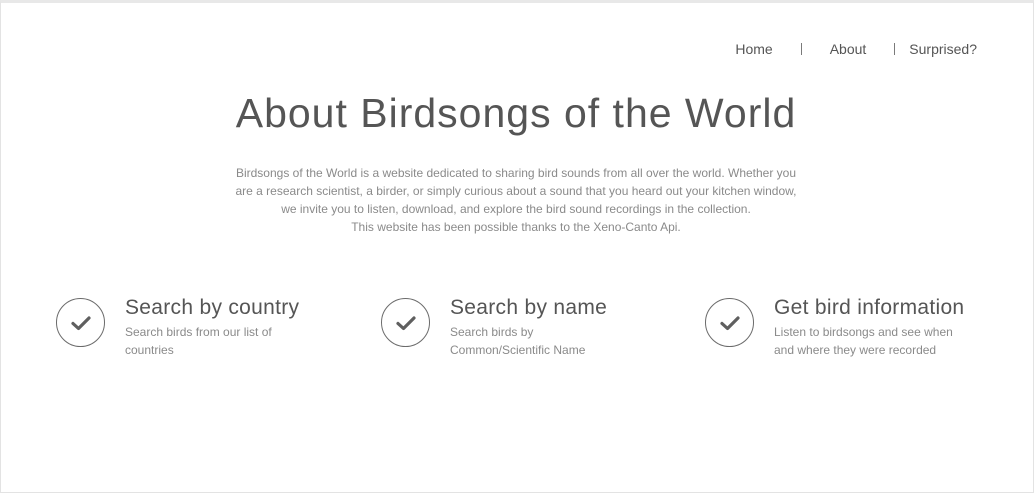 This screenshot has width=1034, height=493. I want to click on feature-title: Get bird information, so click(869, 307).